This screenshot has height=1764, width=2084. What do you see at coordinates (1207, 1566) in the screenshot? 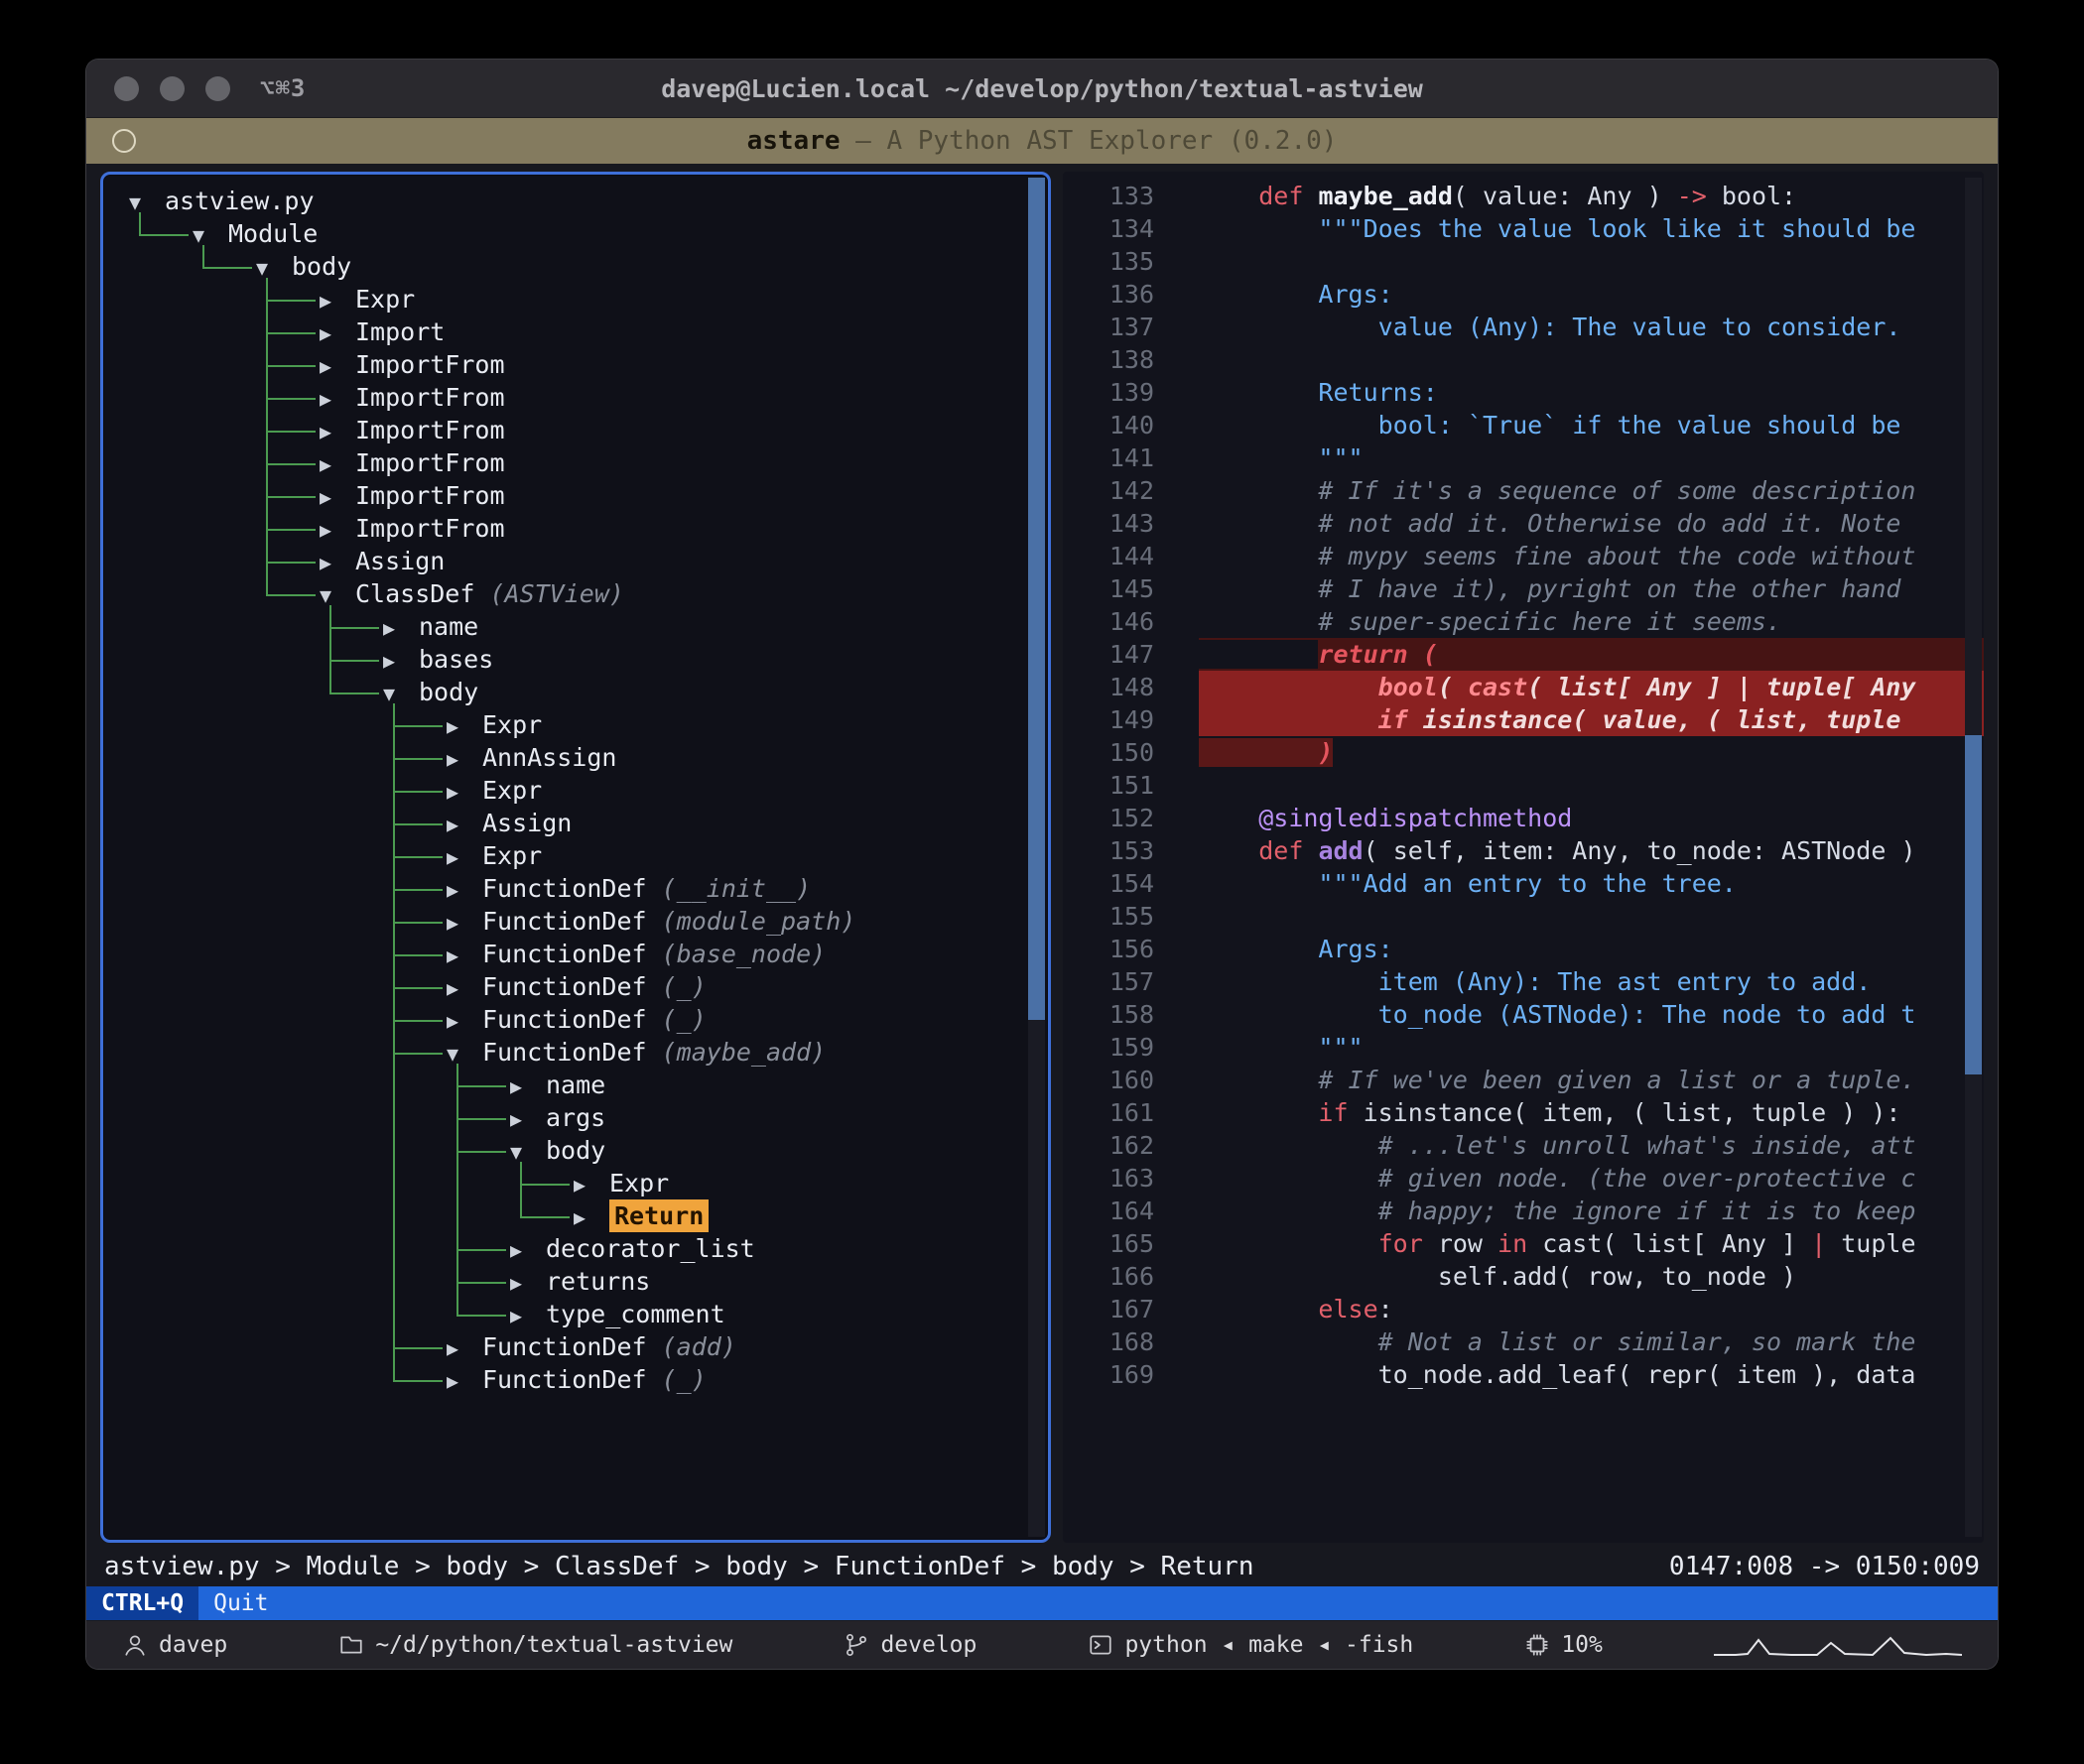
I see `breadcrumb-item: Return` at bounding box center [1207, 1566].